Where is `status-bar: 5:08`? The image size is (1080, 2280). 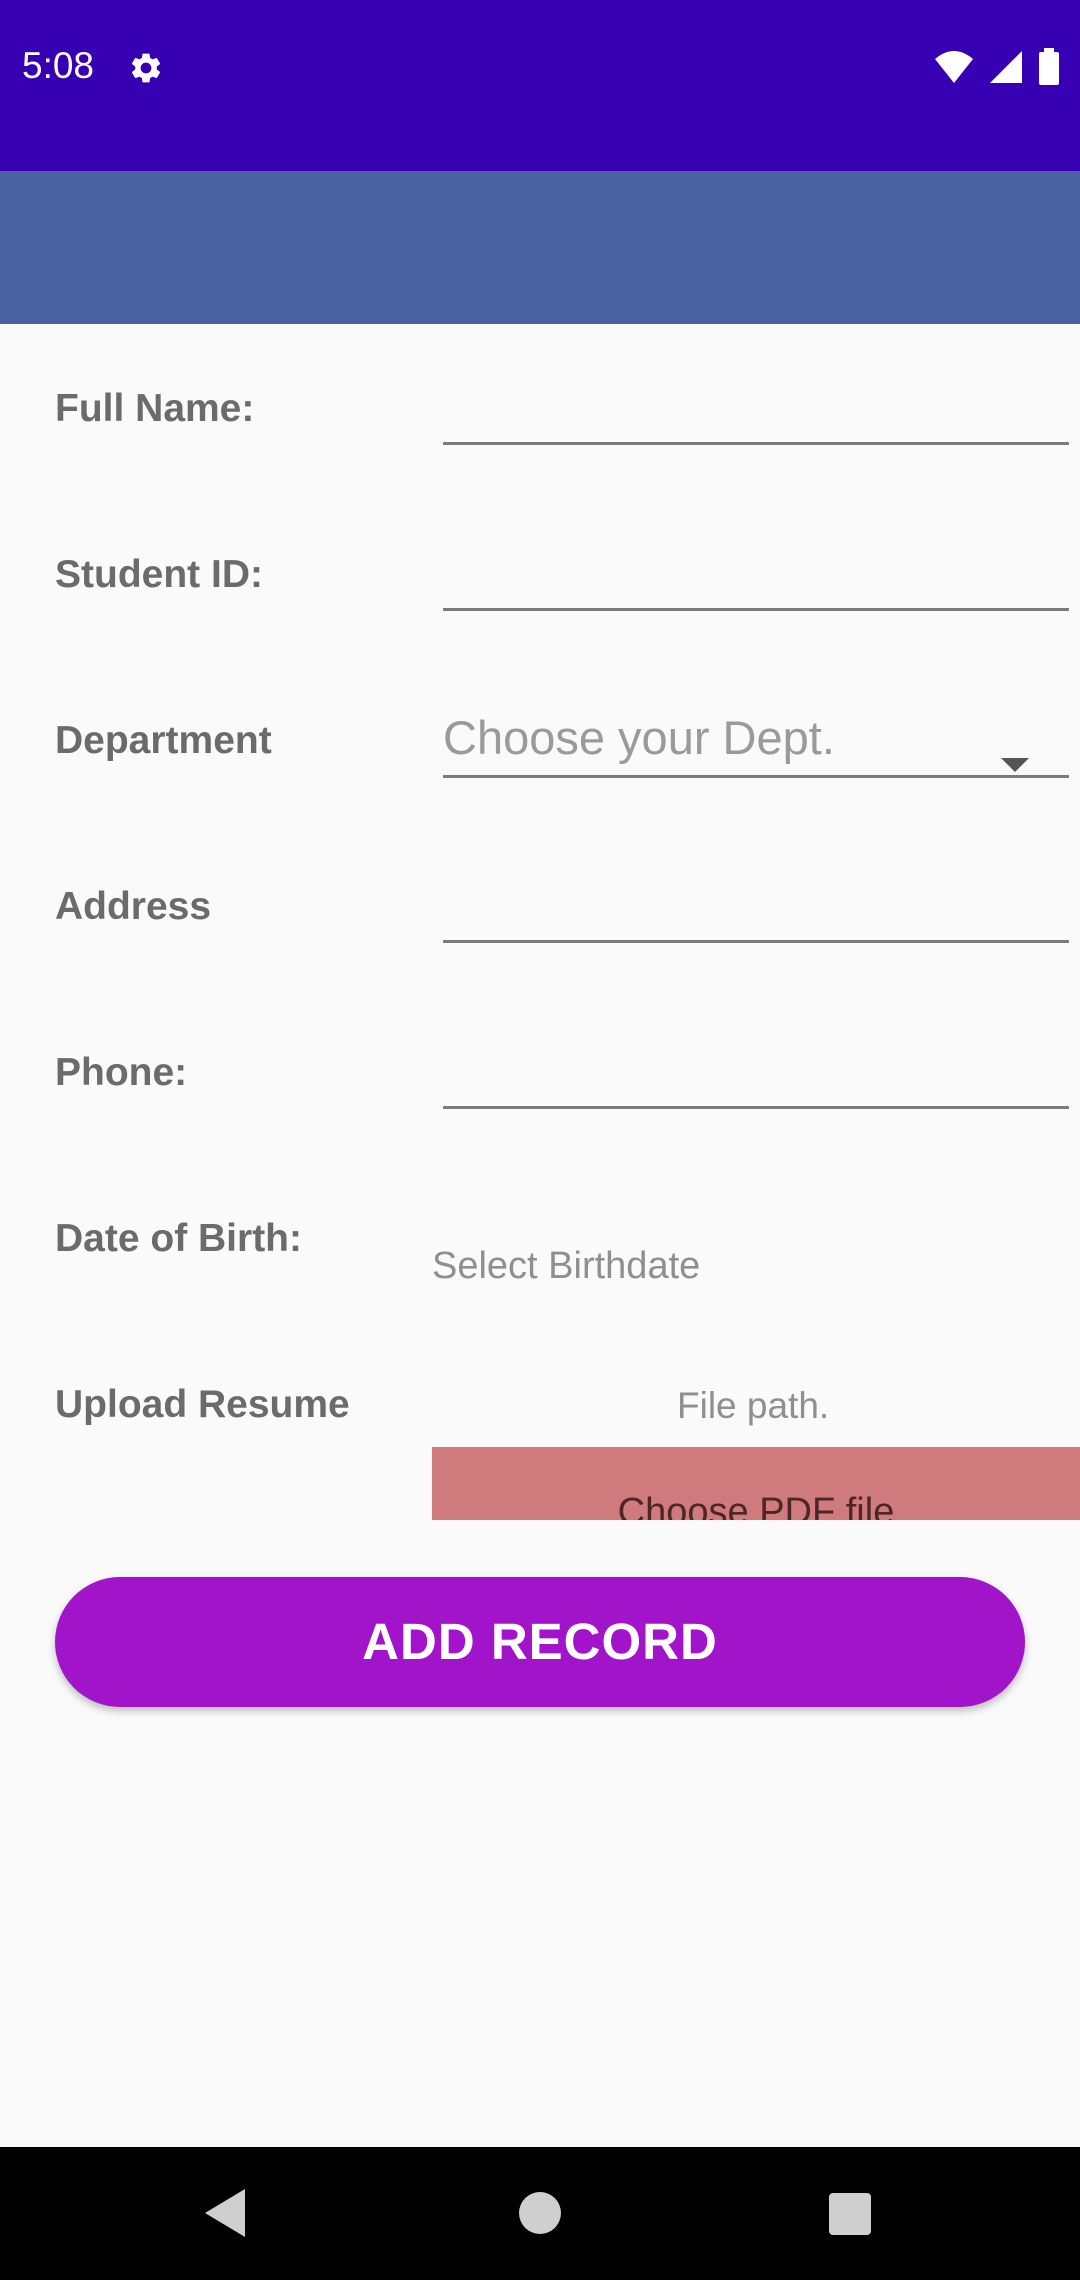 status-bar: 5:08 is located at coordinates (540, 85).